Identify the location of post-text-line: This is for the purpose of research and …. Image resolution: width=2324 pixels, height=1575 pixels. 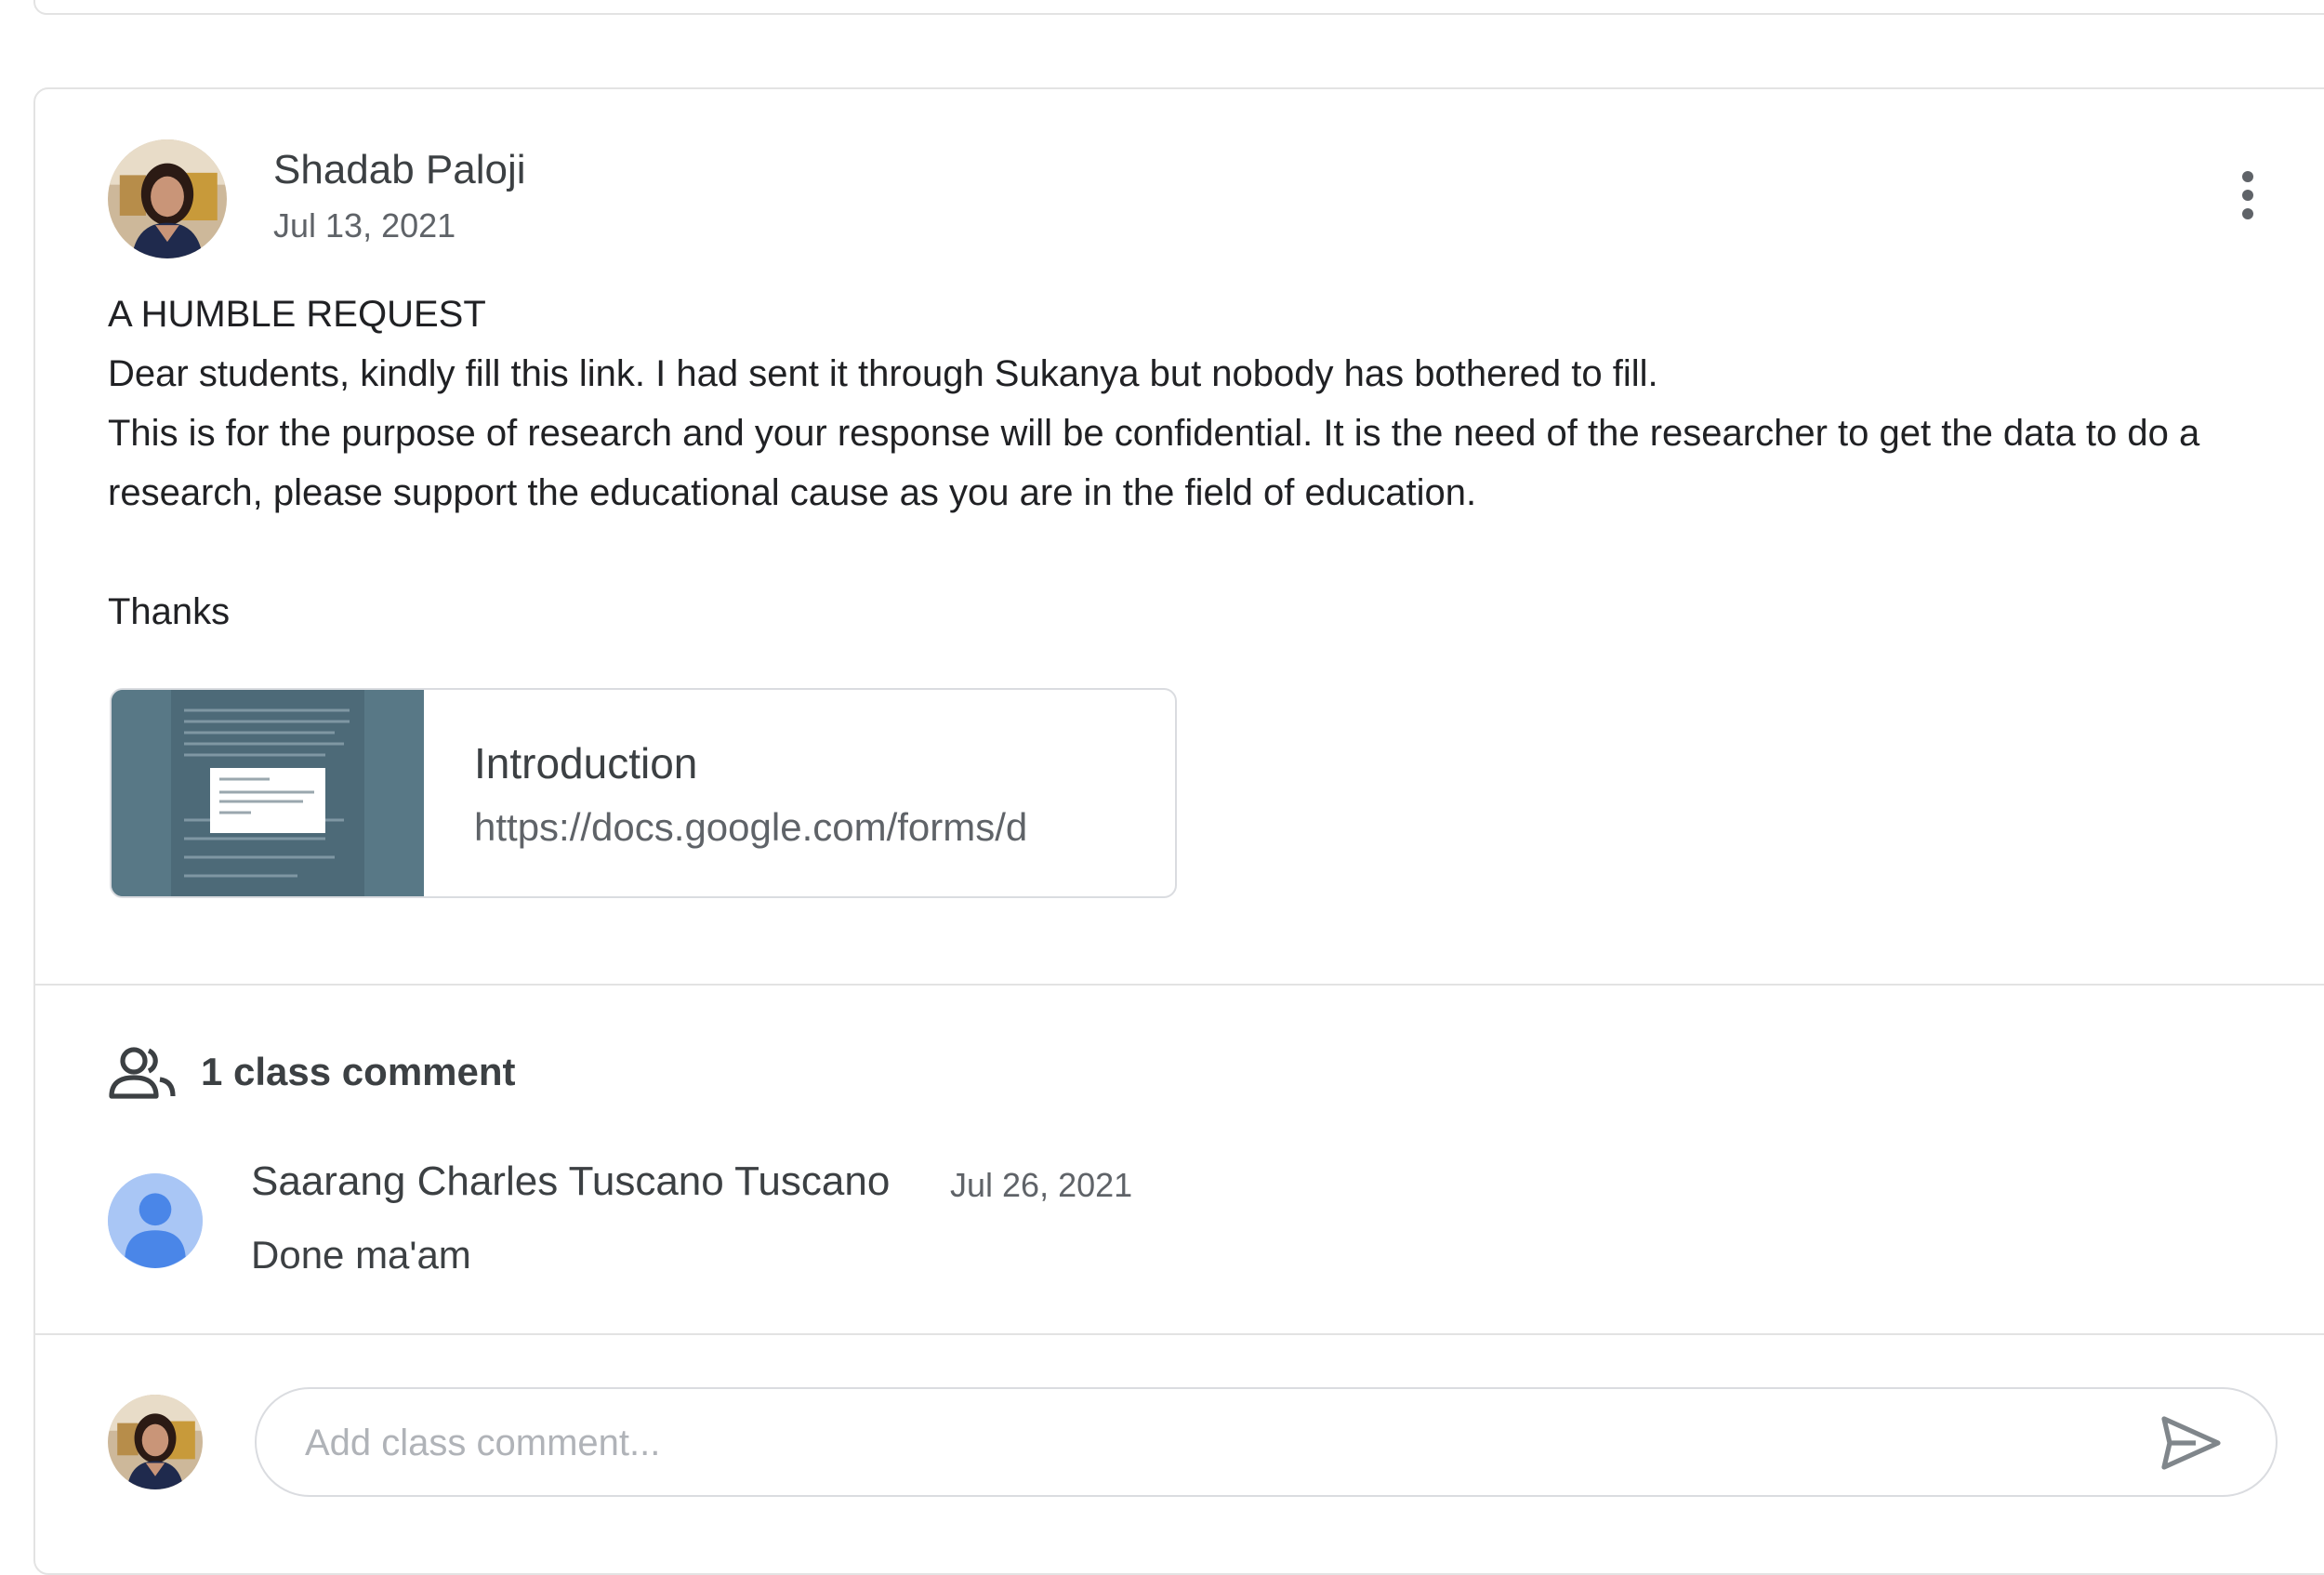
(1154, 433).